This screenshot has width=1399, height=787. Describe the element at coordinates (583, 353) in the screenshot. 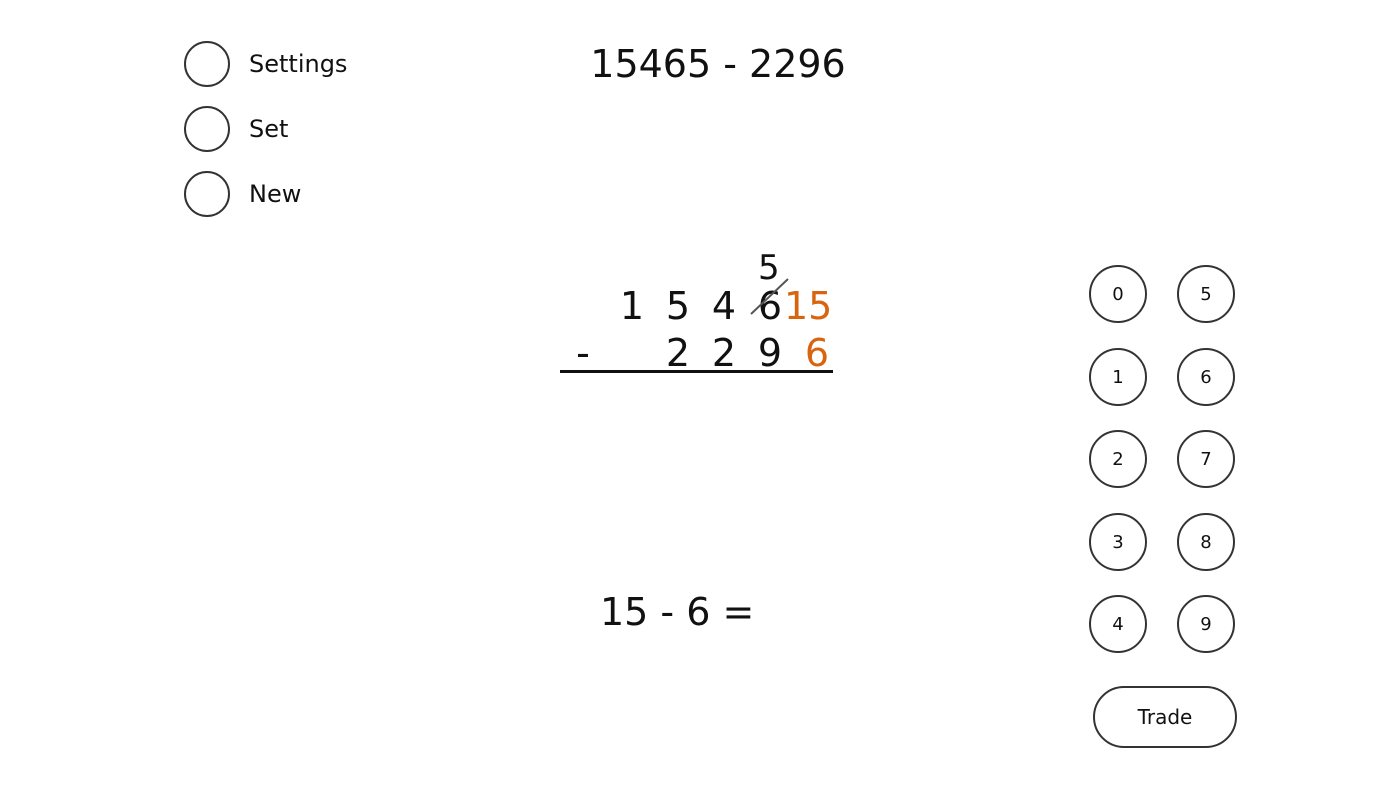

I see `minus-operator: -` at that location.